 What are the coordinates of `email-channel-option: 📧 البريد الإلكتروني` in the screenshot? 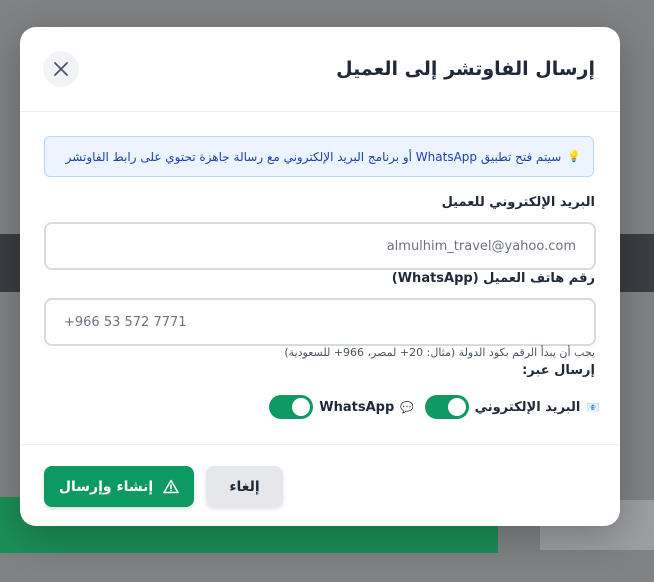 It's located at (512, 407).